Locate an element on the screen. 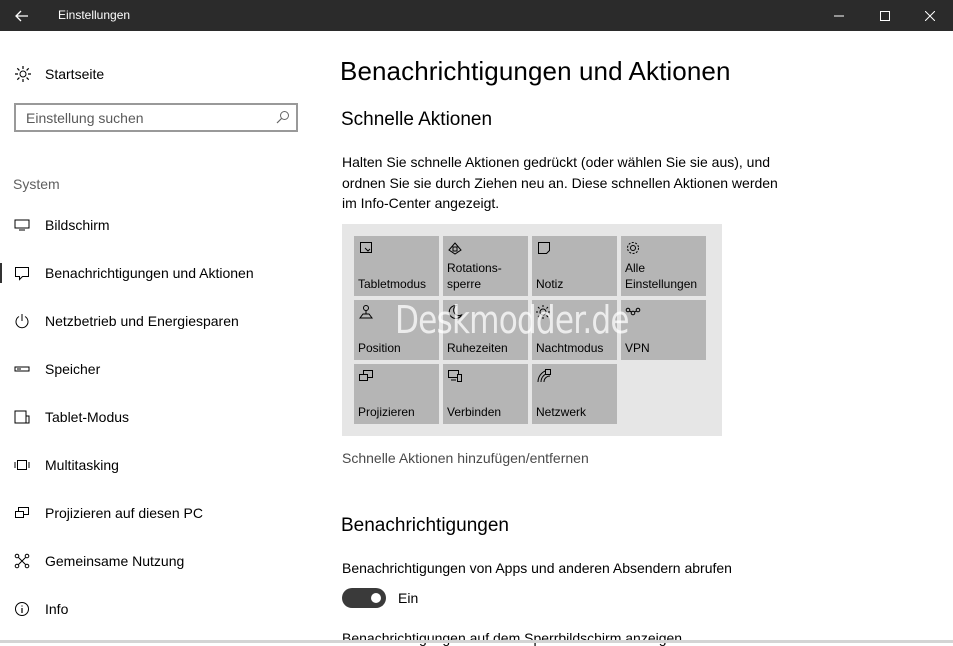 The height and width of the screenshot is (646, 953). multitasking-icon is located at coordinates (22, 465).